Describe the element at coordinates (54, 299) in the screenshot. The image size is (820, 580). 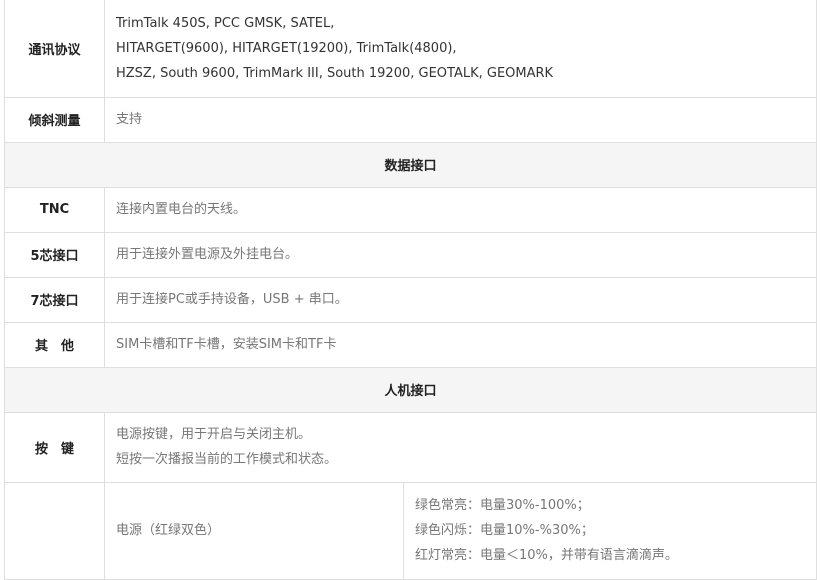
I see `row-label-7pin: 7芯接口` at that location.